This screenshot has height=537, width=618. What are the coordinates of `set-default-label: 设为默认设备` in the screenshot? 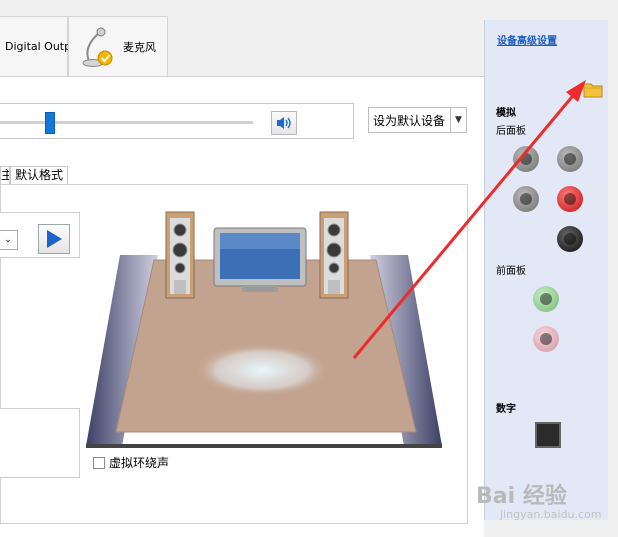 It's located at (409, 120).